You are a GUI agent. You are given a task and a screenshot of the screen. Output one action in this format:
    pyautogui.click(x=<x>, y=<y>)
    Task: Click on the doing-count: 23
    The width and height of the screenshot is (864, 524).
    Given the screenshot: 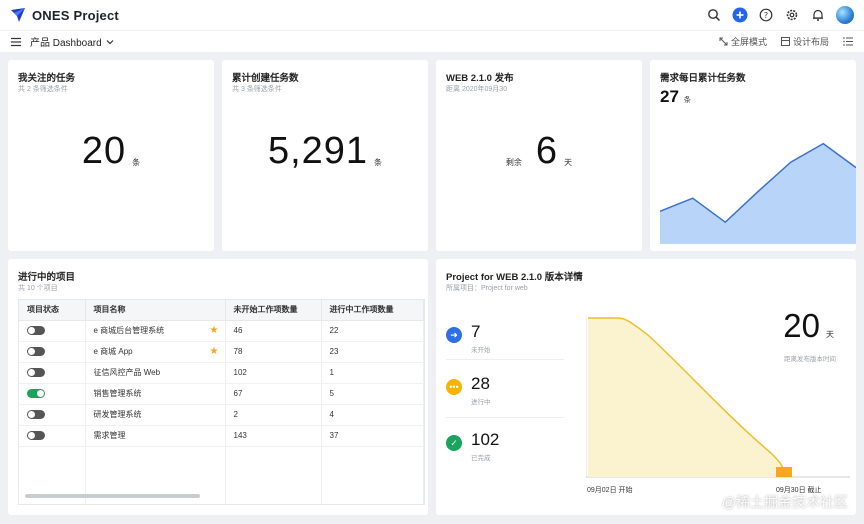 What is the action you would take?
    pyautogui.click(x=372, y=352)
    